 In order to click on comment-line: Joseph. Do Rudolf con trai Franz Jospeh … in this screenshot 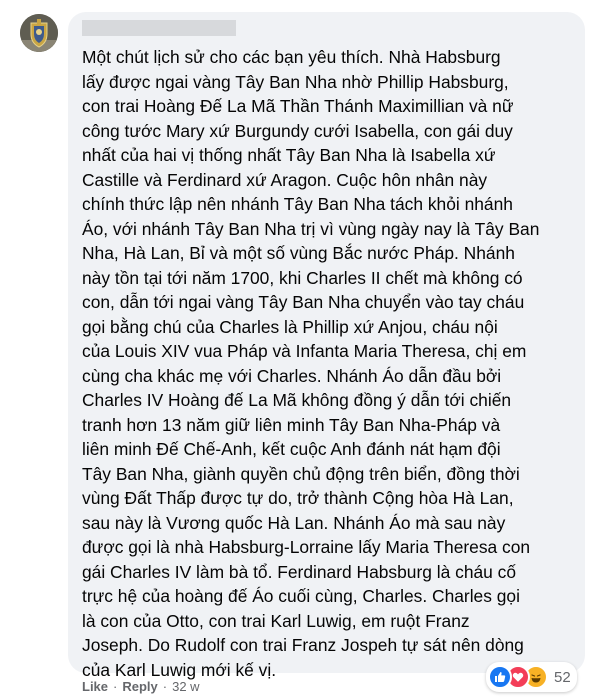, I will do `click(303, 645)`.